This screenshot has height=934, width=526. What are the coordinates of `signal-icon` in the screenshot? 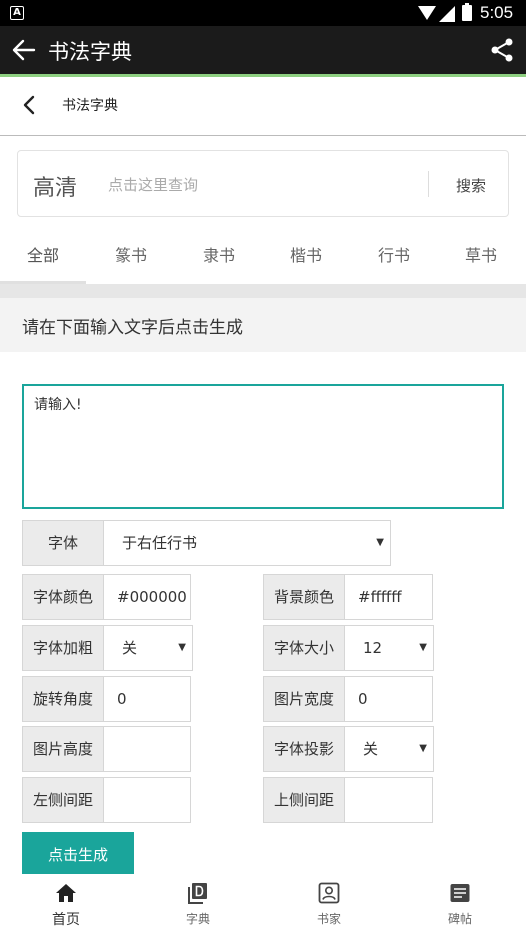 It's located at (447, 14).